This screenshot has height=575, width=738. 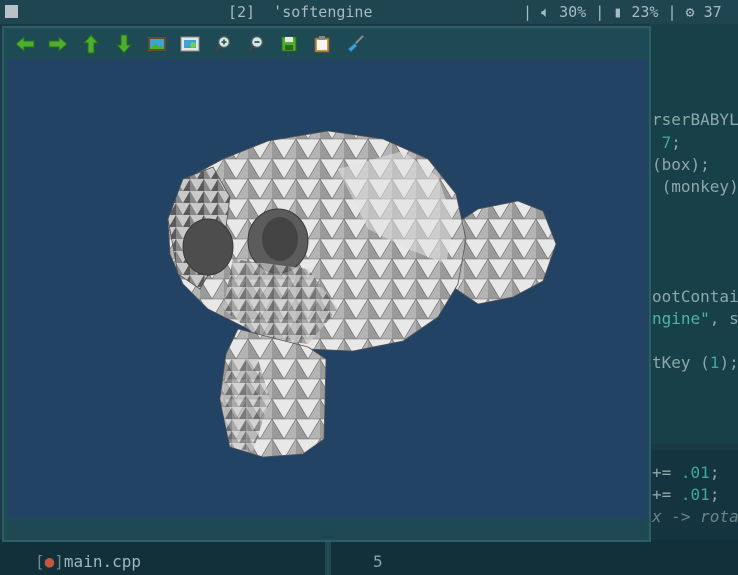 I want to click on window-title: [2] ˈsoftengine, so click(x=300, y=12).